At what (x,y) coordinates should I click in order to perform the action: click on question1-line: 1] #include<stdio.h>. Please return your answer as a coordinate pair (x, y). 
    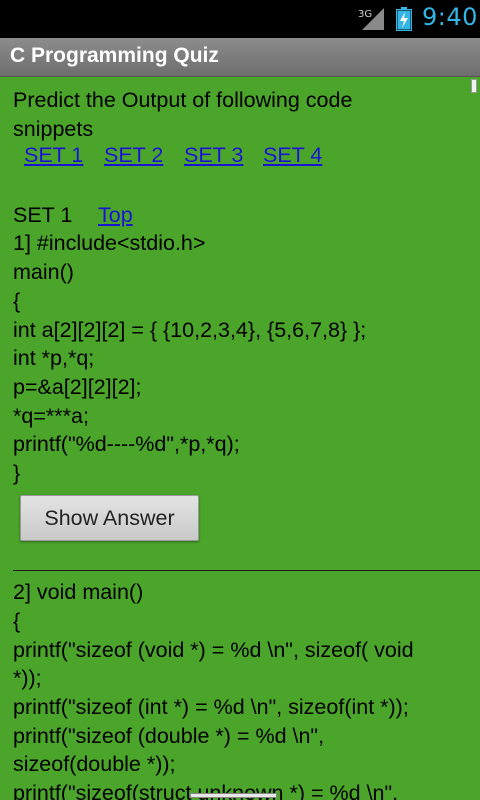
    Looking at the image, I should click on (109, 243).